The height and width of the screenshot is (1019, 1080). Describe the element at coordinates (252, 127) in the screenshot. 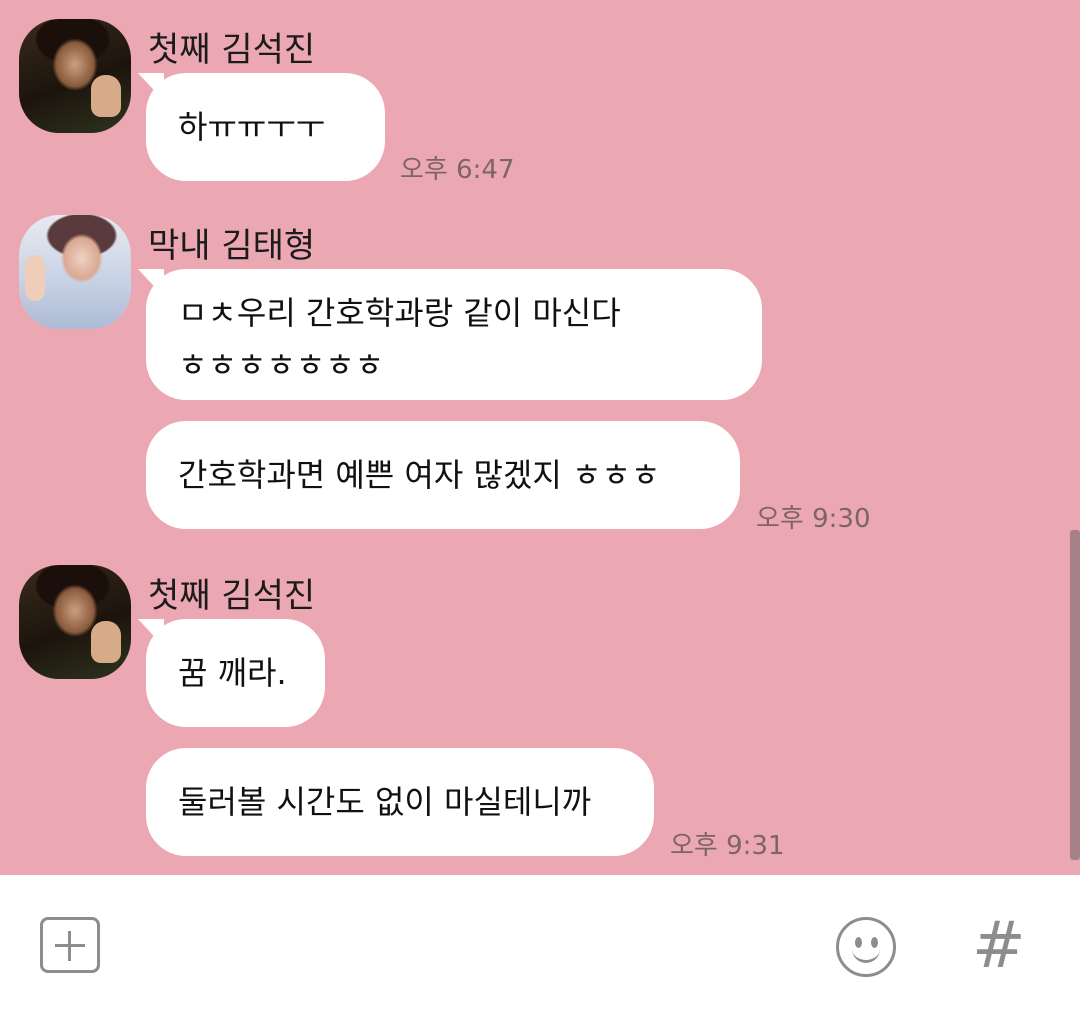

I see `message-text: 하ㅠㅠㅜㅜ` at that location.